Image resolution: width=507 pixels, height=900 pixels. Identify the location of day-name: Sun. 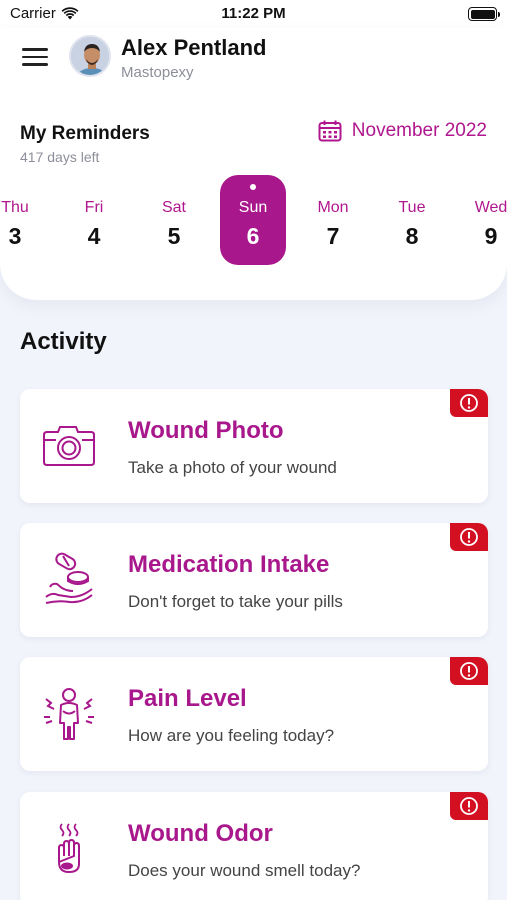
(253, 207).